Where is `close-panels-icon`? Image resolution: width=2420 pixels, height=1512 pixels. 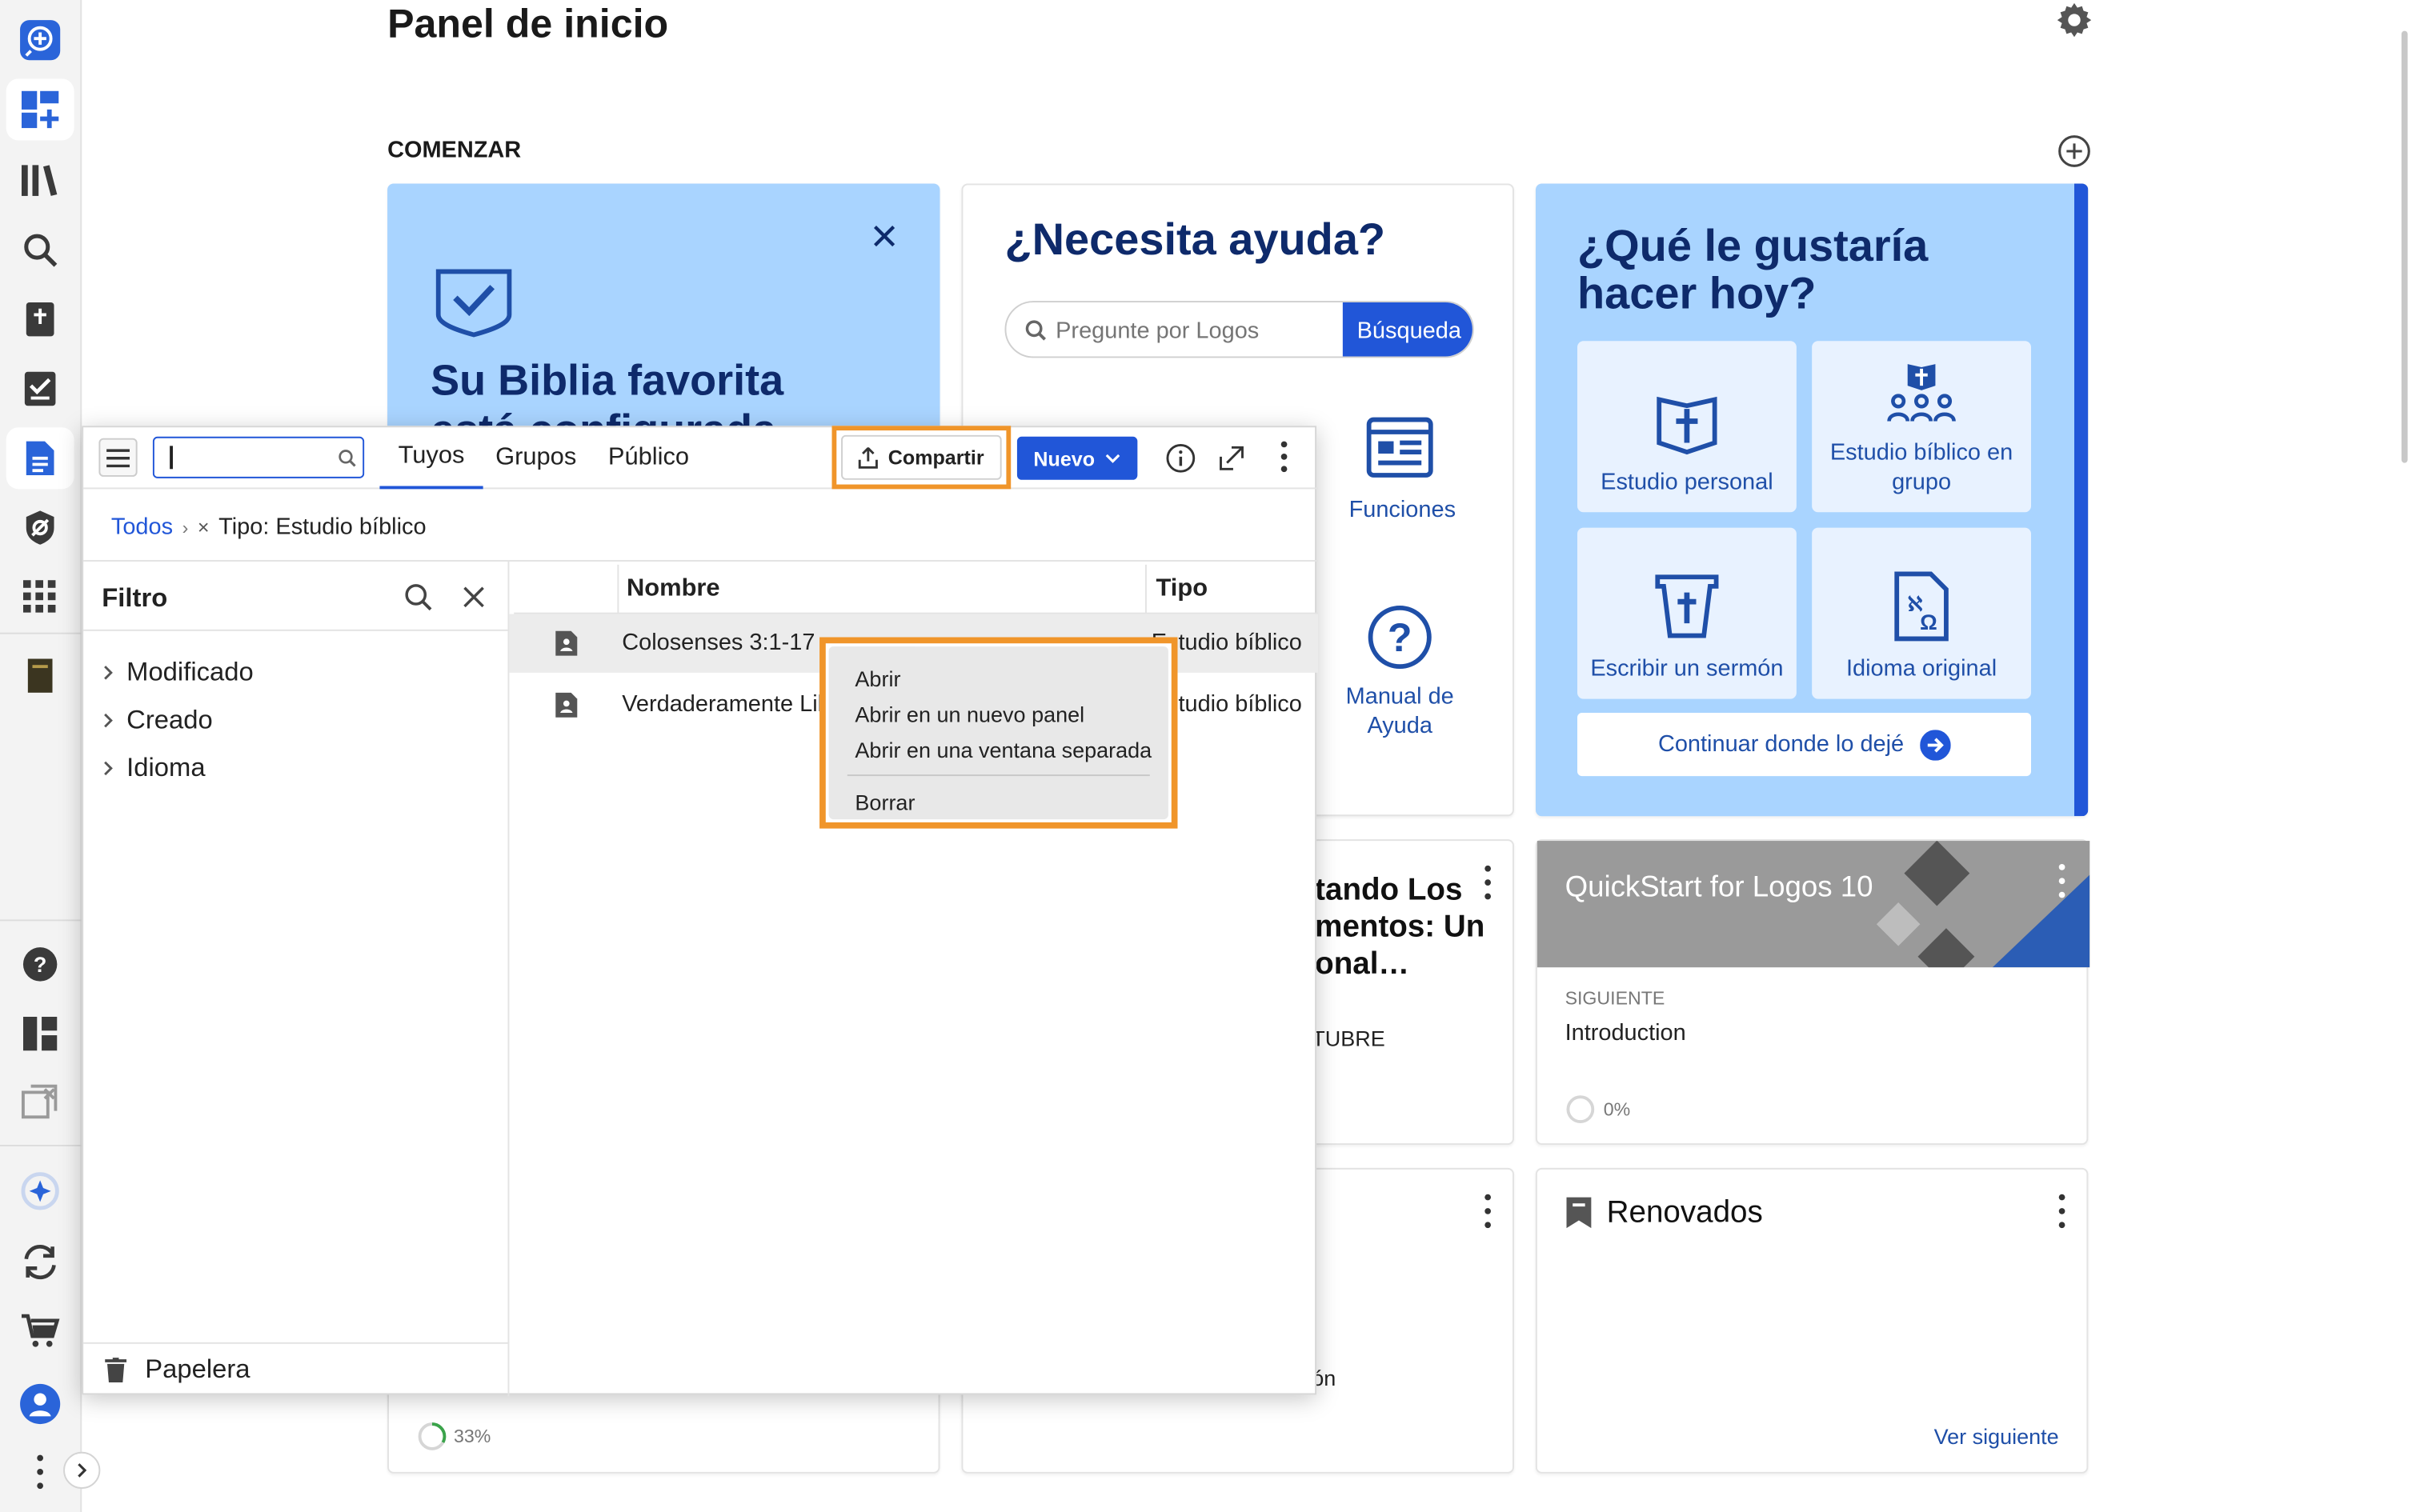 close-panels-icon is located at coordinates (40, 1101).